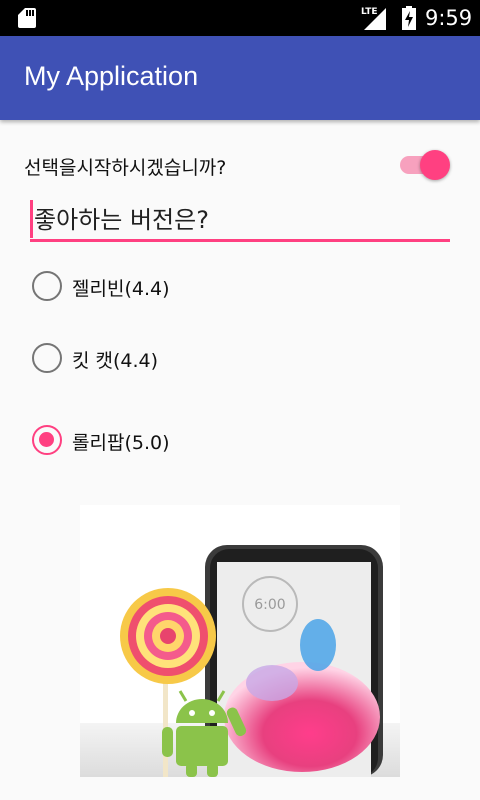  What do you see at coordinates (240, 219) in the screenshot?
I see `favorite-version-field: 좋아하는 버전은?` at bounding box center [240, 219].